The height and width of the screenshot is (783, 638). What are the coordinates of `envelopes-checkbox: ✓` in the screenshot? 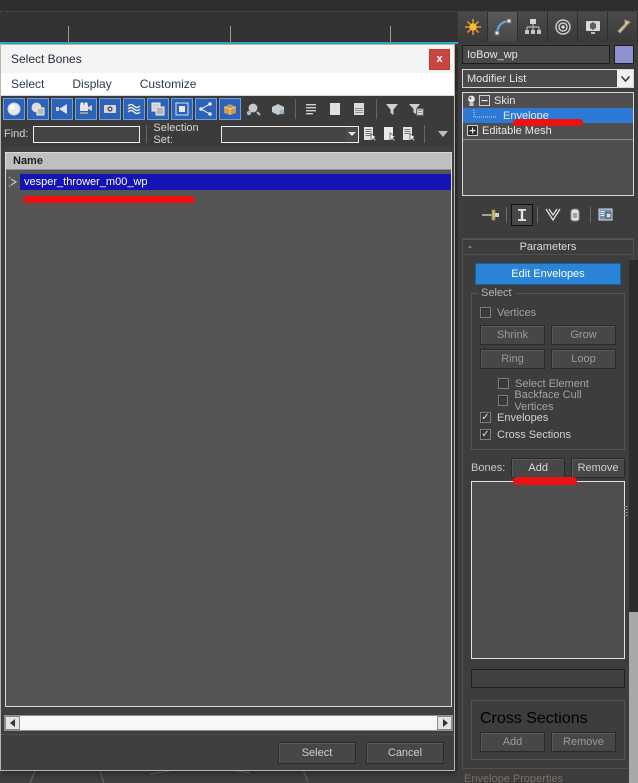 It's located at (485, 417).